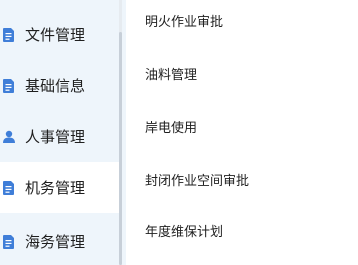 This screenshot has height=265, width=358. What do you see at coordinates (55, 188) in the screenshot?
I see `sidebar-item-label: 机务管理` at bounding box center [55, 188].